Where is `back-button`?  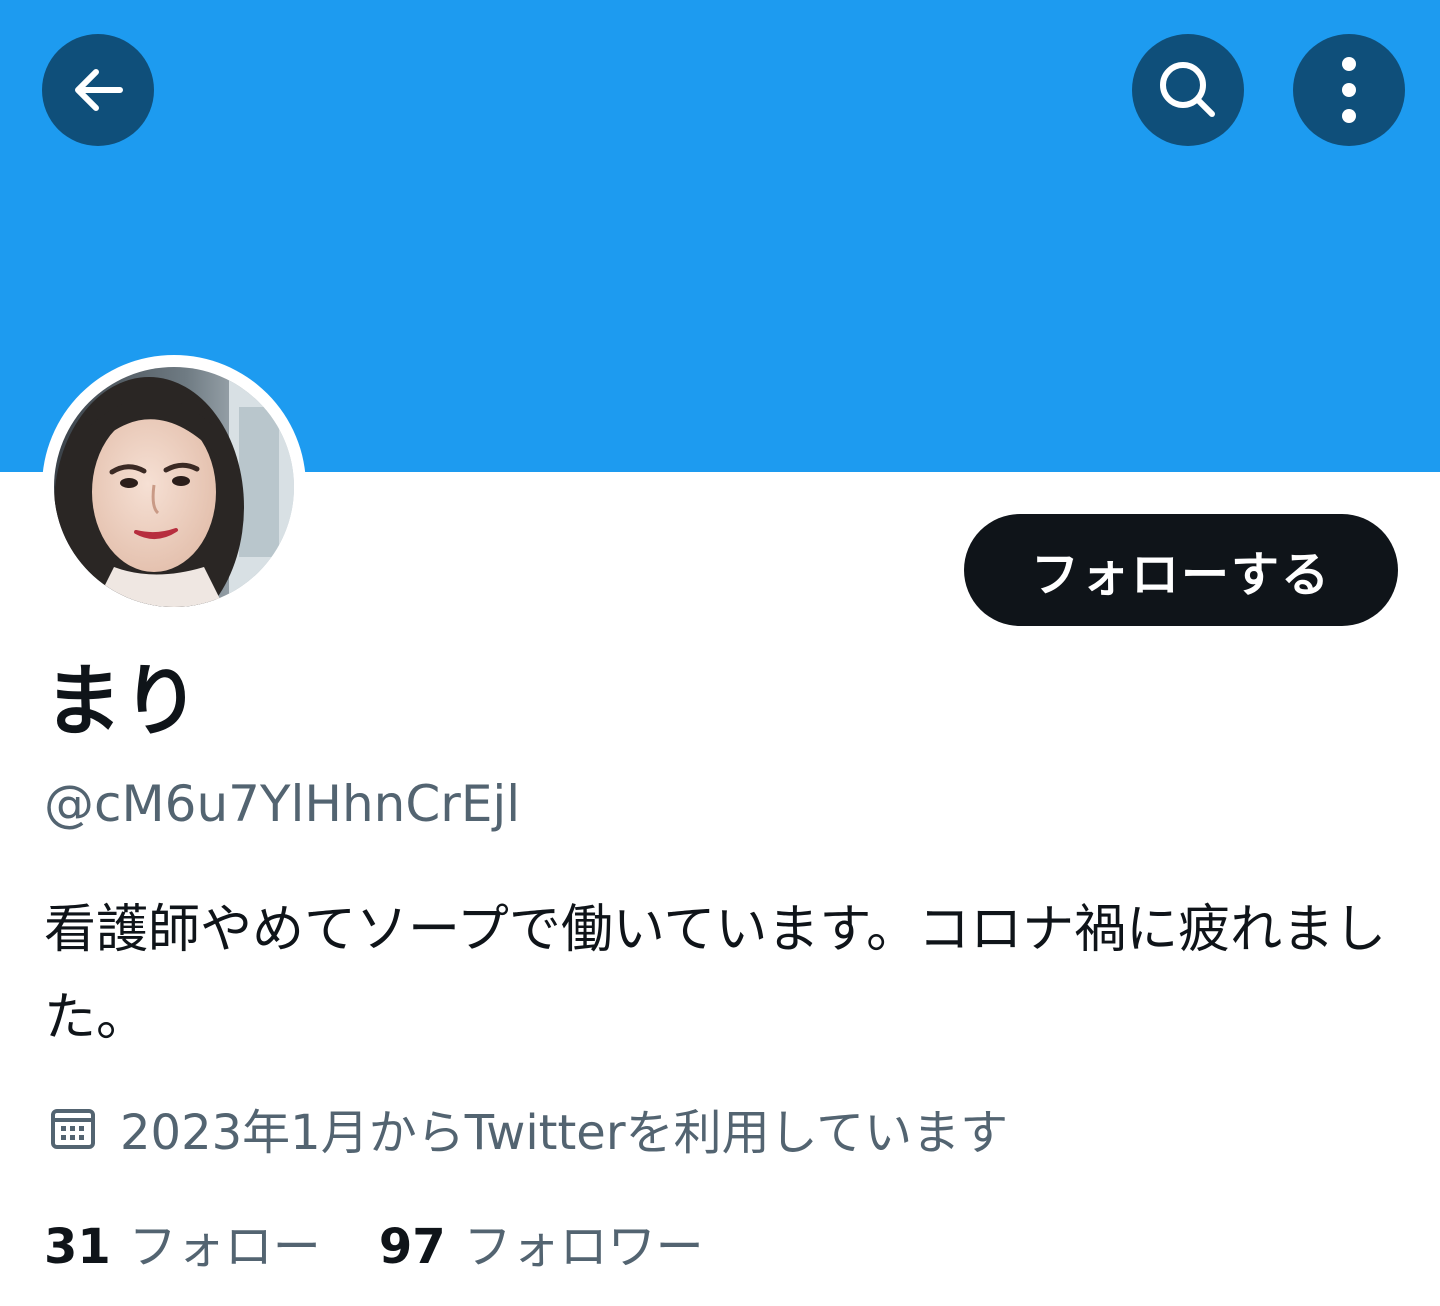 back-button is located at coordinates (98, 90).